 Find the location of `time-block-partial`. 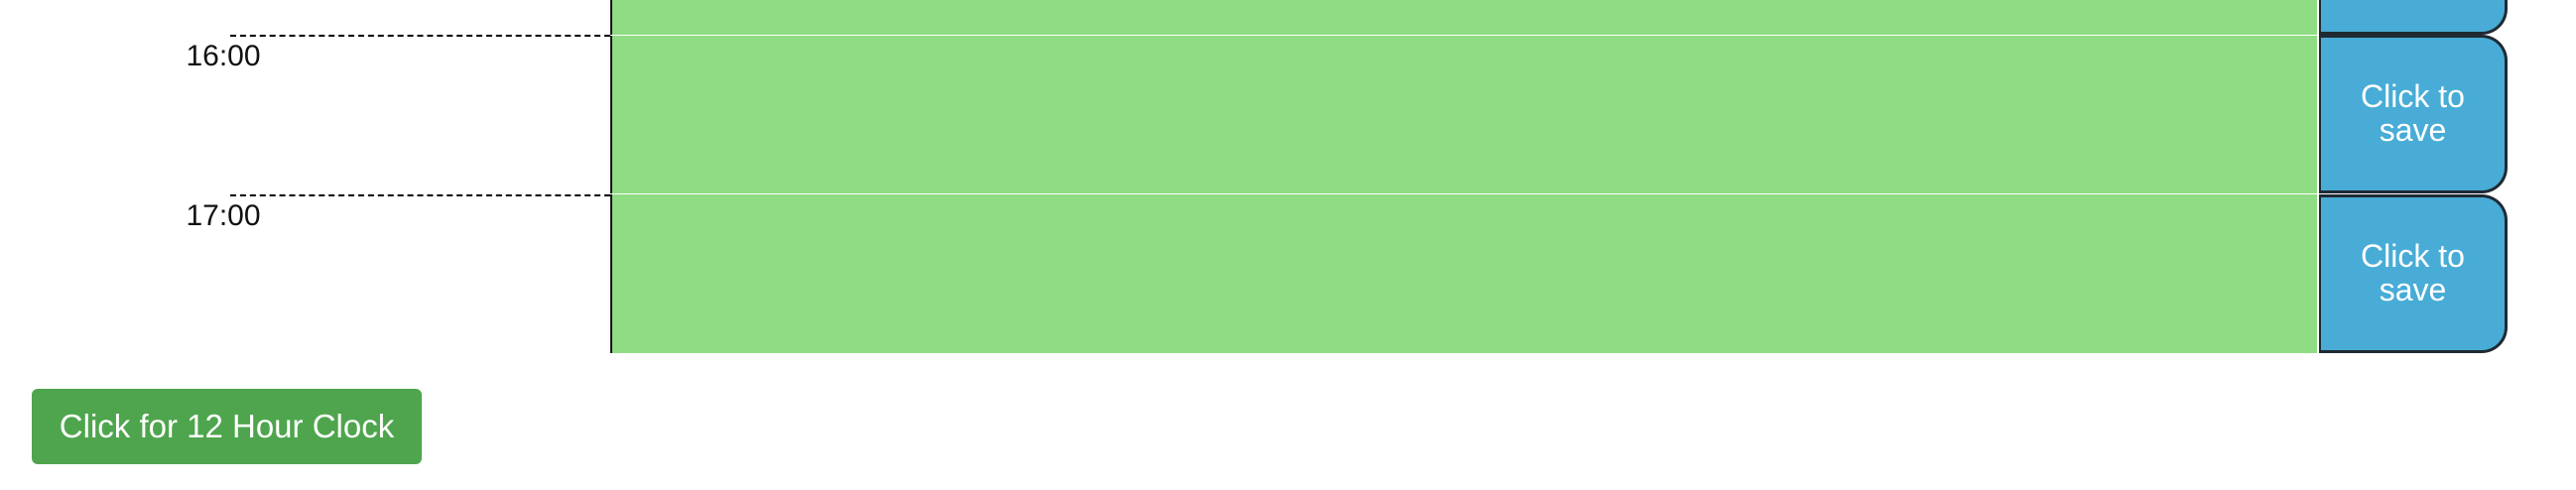

time-block-partial is located at coordinates (1288, 18).